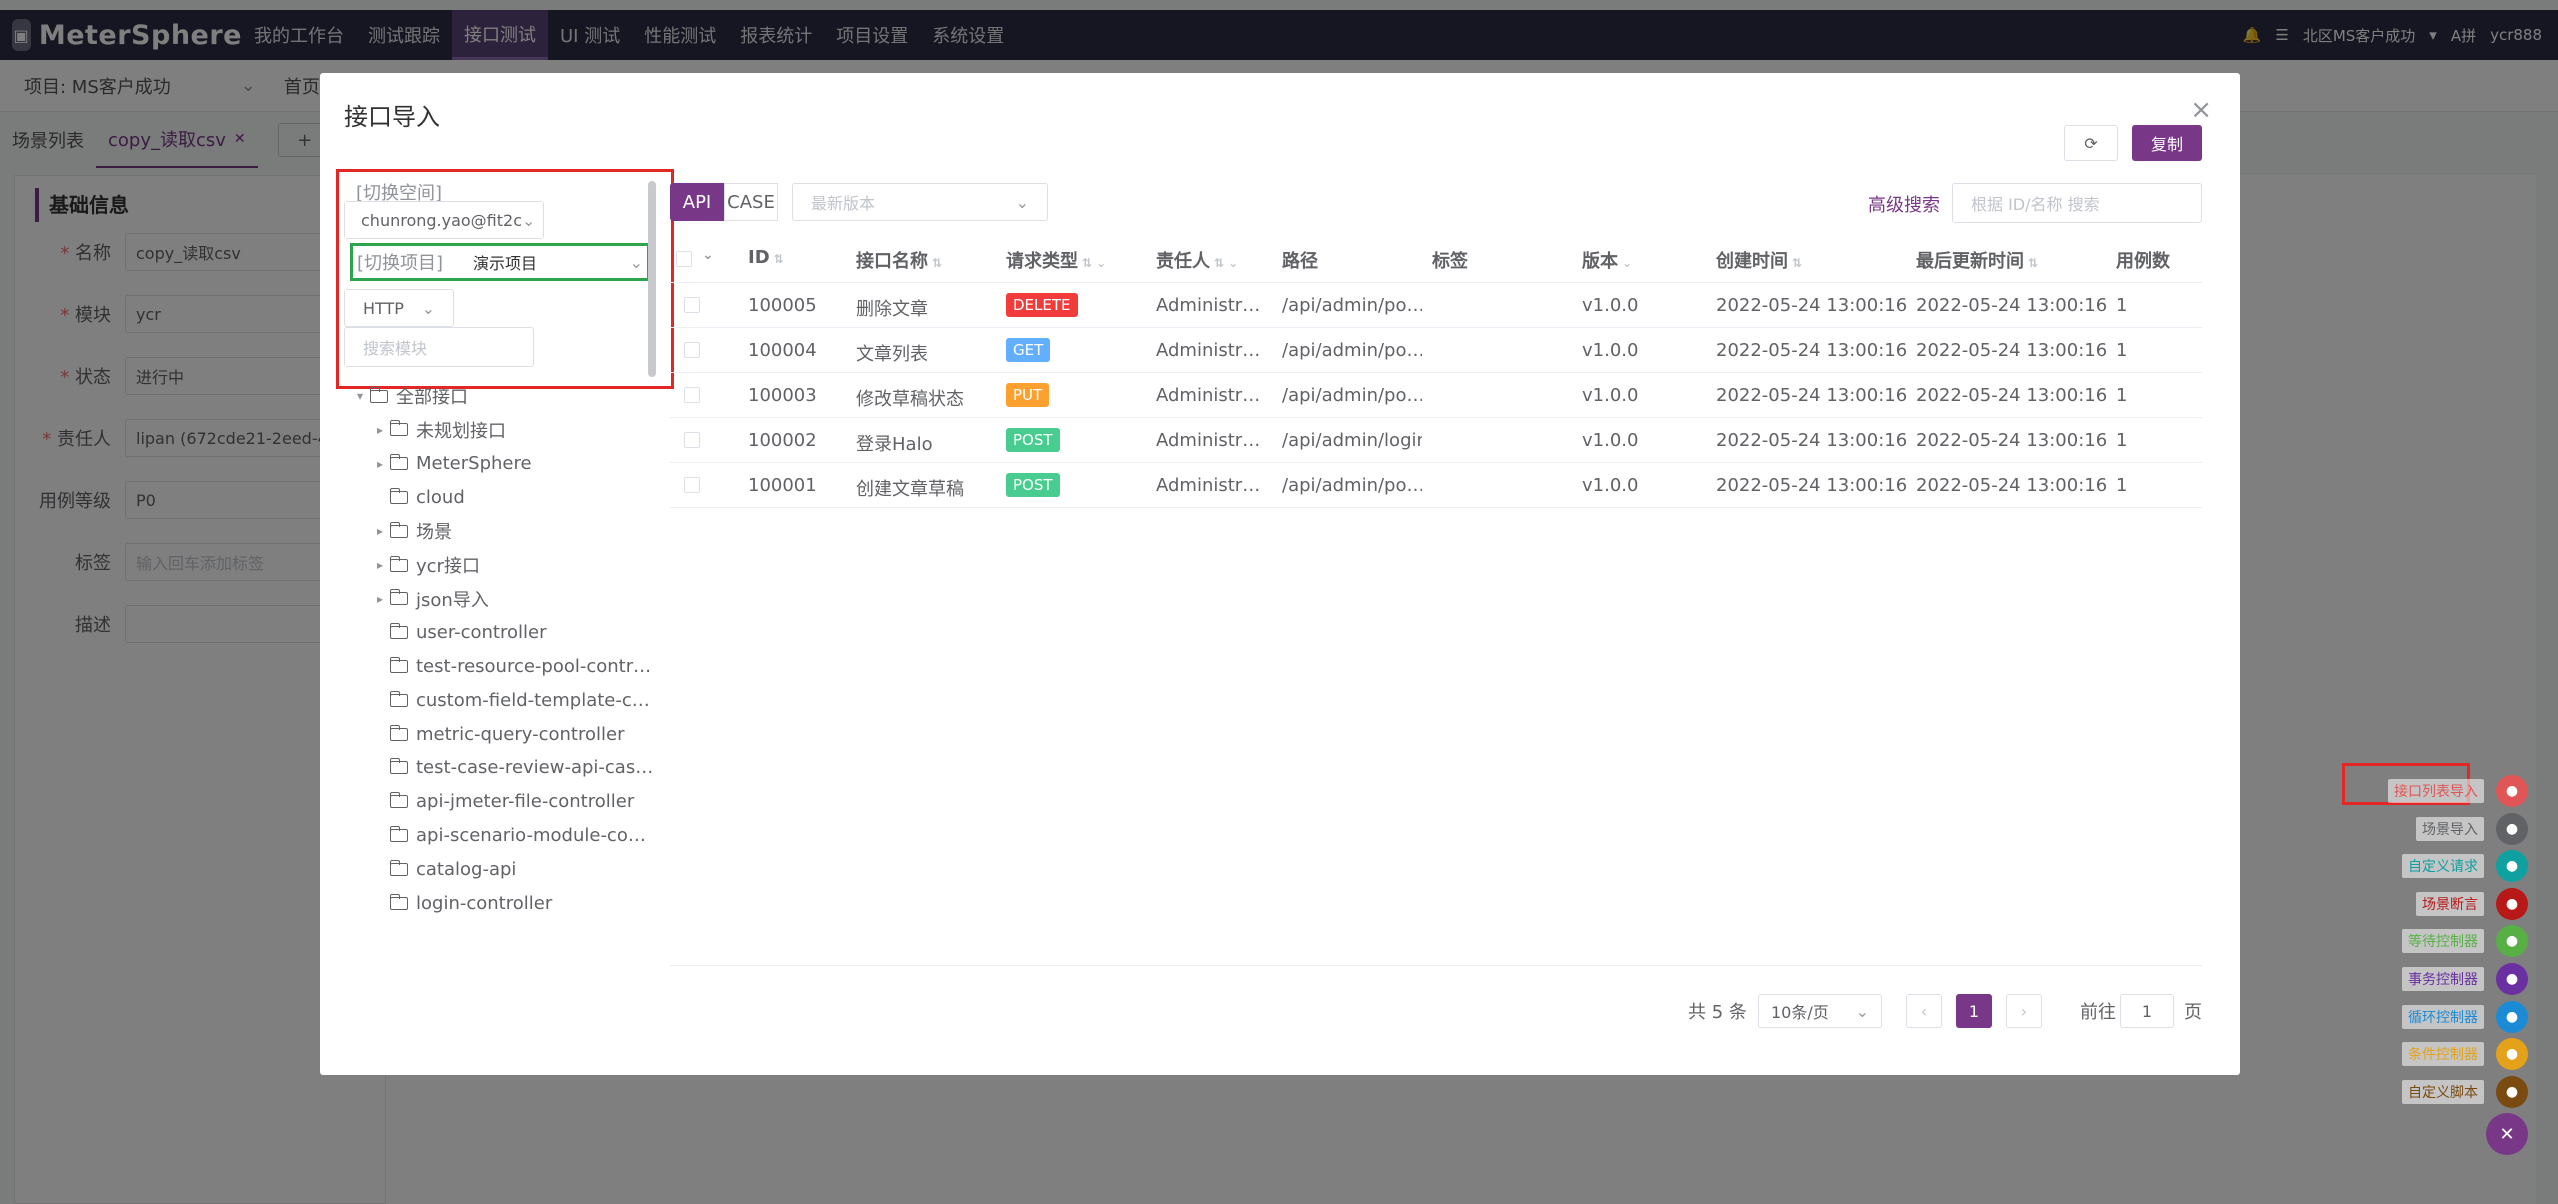 The image size is (2558, 1204). I want to click on fab-item: 事务控制器 ●, so click(2465, 979).